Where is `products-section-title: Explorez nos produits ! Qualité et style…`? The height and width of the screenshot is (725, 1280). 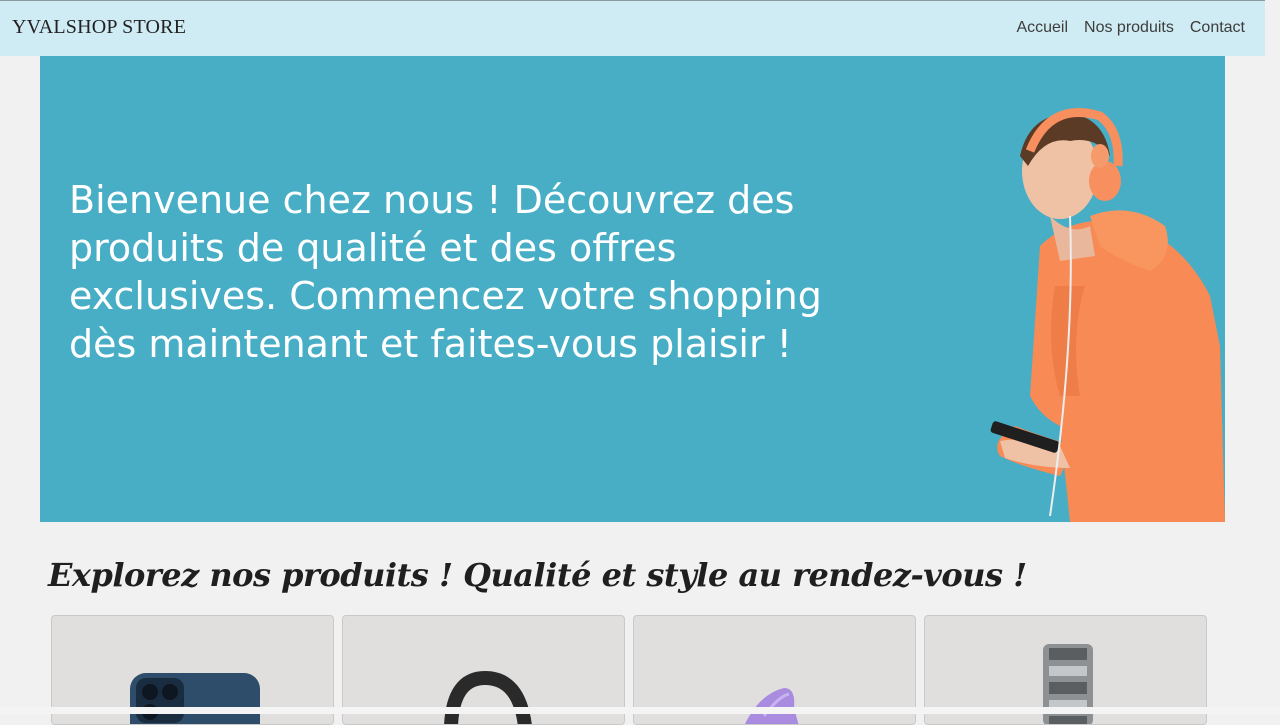
products-section-title: Explorez nos produits ! Qualité et style… is located at coordinates (537, 575).